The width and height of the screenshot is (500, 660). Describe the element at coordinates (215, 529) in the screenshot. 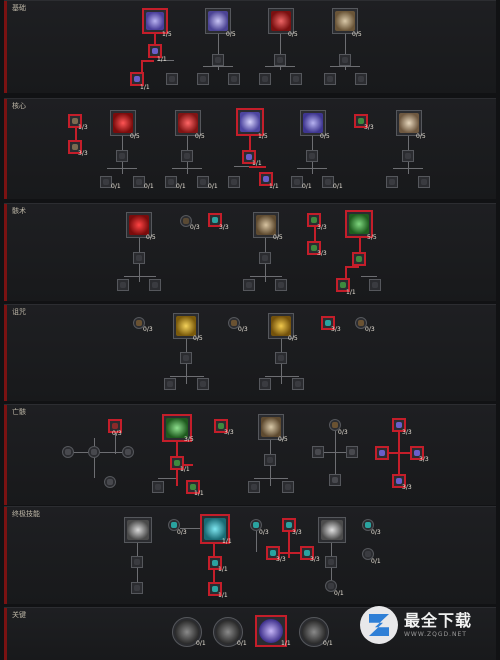

I see `blood-wave-icon` at that location.